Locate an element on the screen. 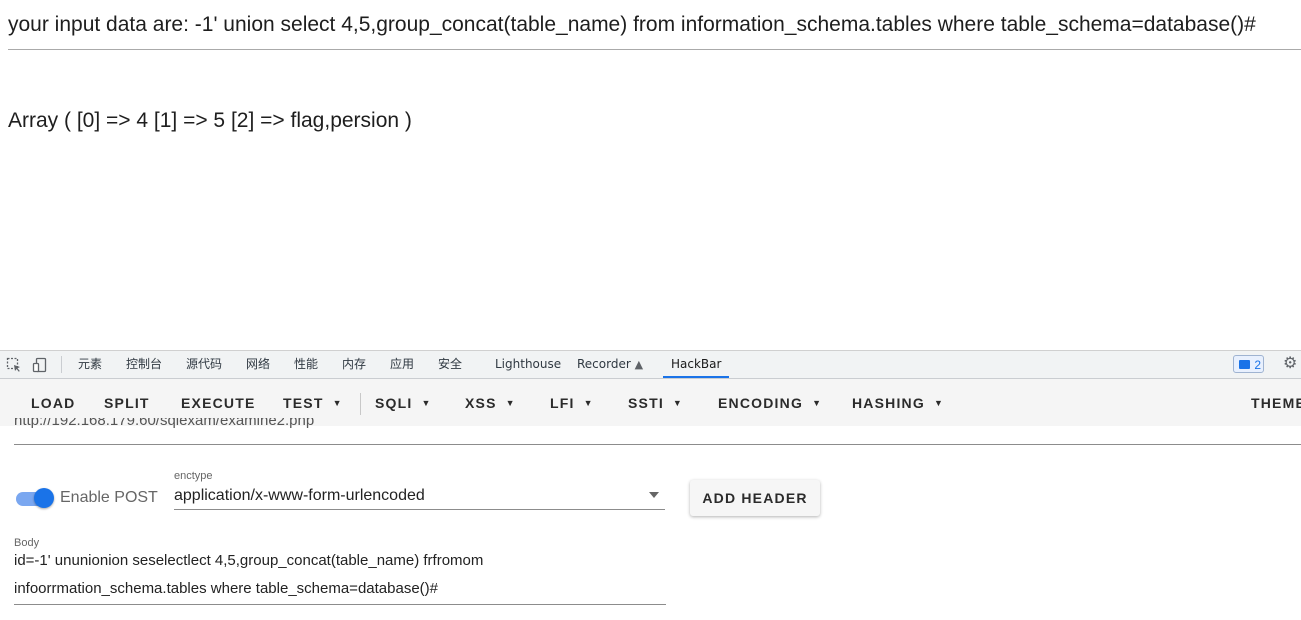 This screenshot has width=1301, height=620. issues-badge: 2 is located at coordinates (1248, 364).